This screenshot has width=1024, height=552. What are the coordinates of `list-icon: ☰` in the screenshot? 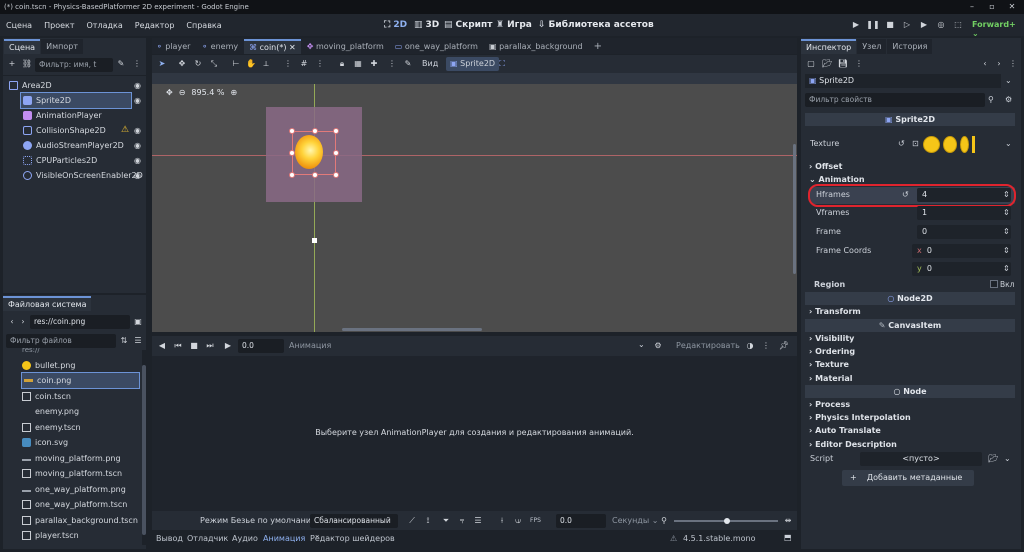 It's located at (478, 521).